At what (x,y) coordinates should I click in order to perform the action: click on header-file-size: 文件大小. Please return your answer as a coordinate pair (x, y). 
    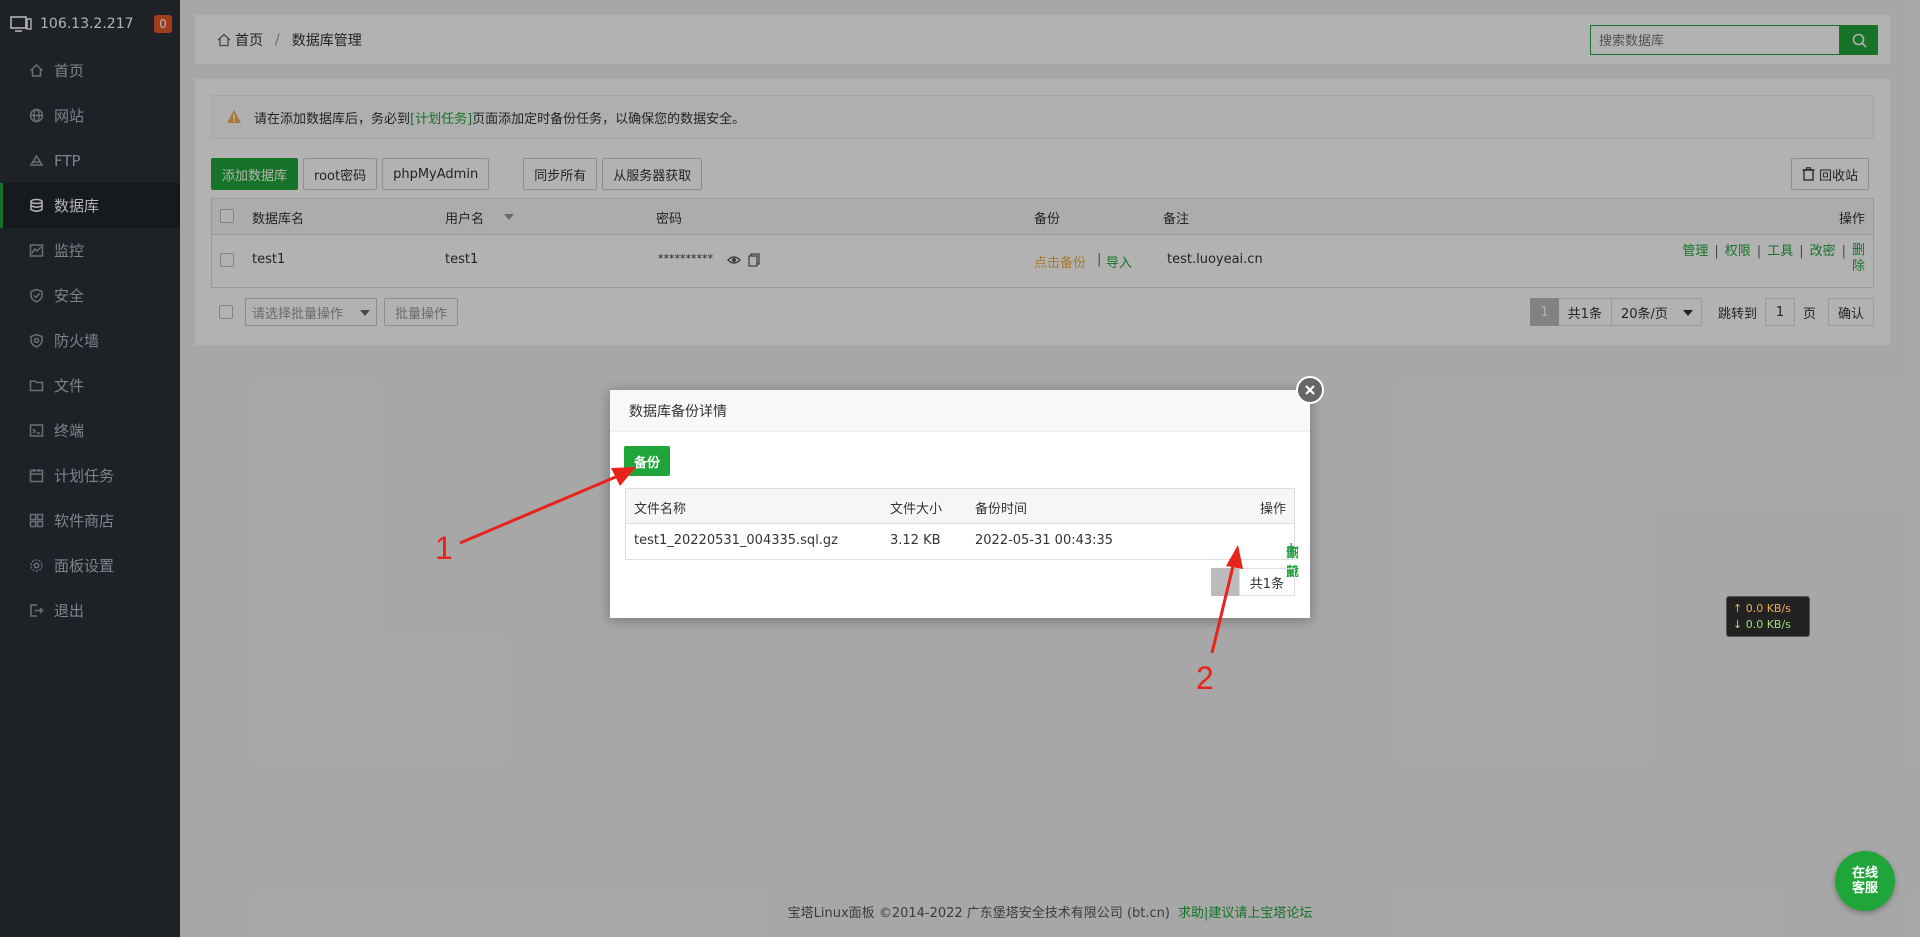
    Looking at the image, I should click on (916, 509).